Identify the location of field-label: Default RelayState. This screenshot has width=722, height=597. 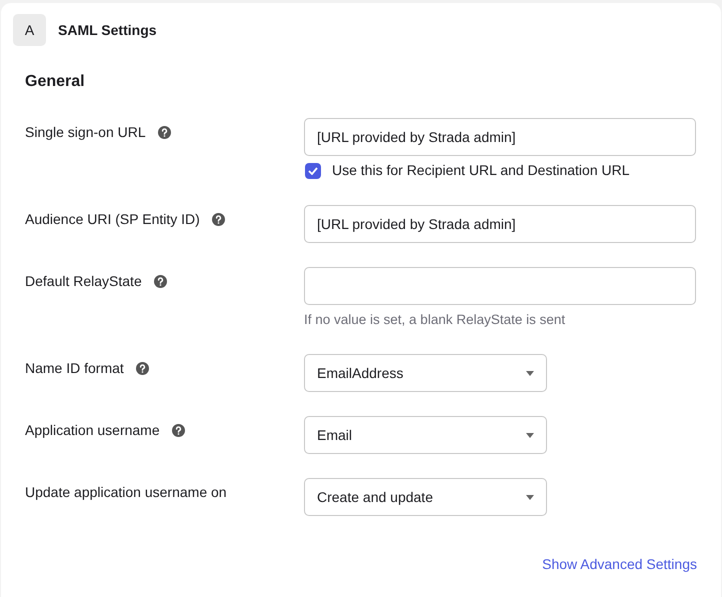
(83, 281).